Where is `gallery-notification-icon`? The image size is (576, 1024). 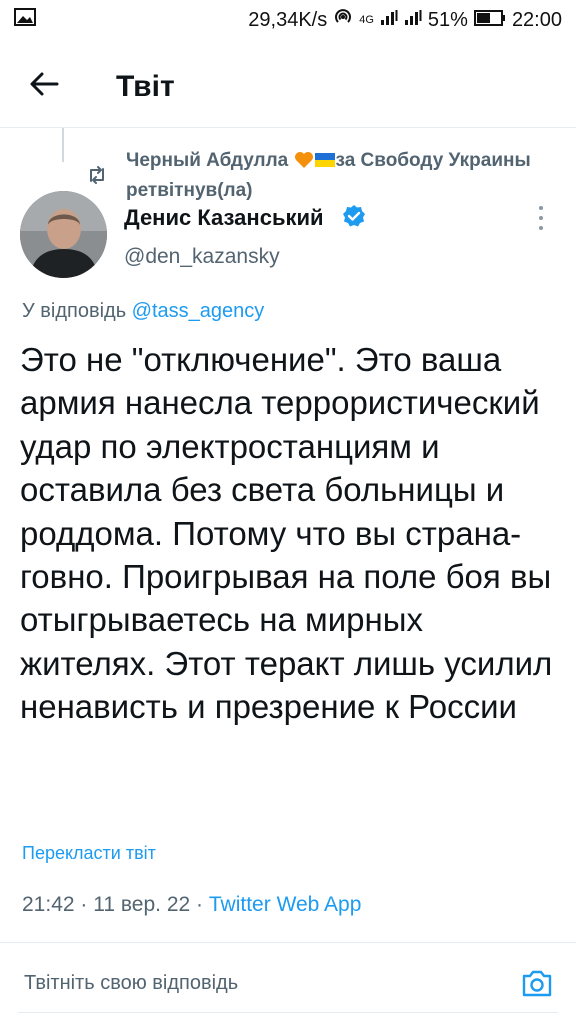 gallery-notification-icon is located at coordinates (25, 20).